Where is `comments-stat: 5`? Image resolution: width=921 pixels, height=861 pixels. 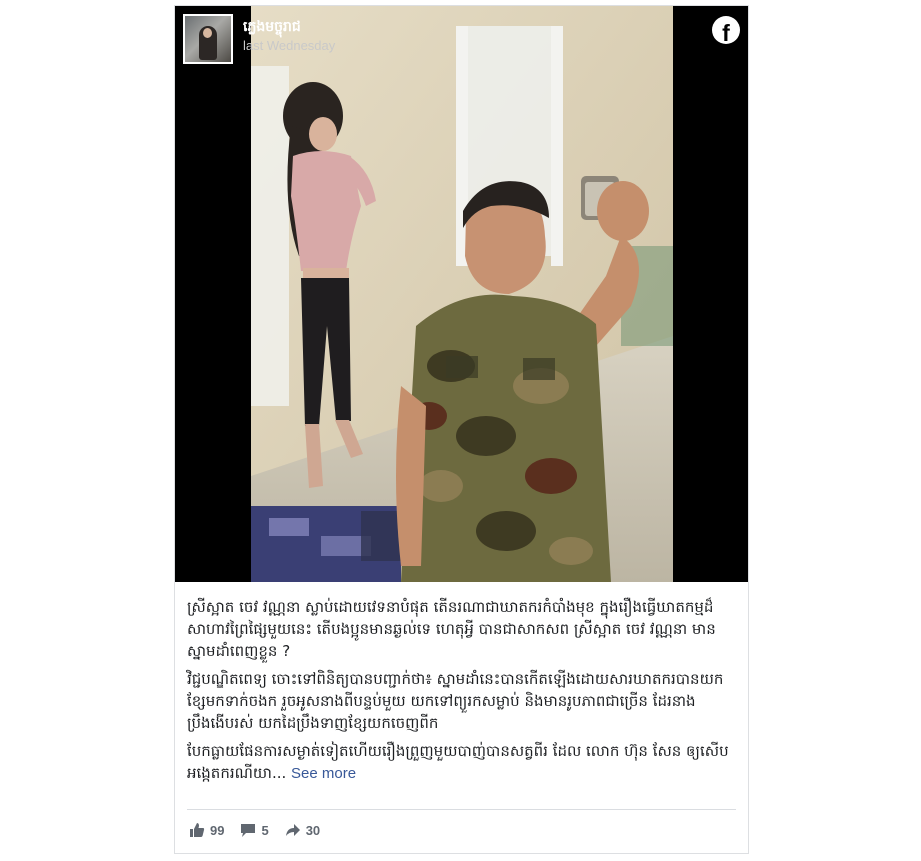 comments-stat: 5 is located at coordinates (254, 830).